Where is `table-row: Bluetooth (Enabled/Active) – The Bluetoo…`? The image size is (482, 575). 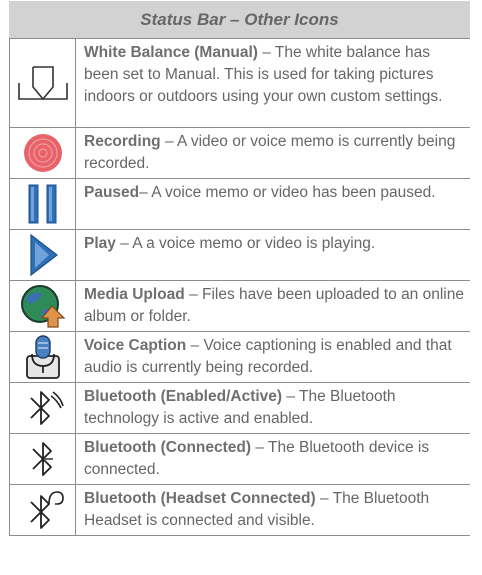 table-row: Bluetooth (Enabled/Active) – The Bluetoo… is located at coordinates (239, 408).